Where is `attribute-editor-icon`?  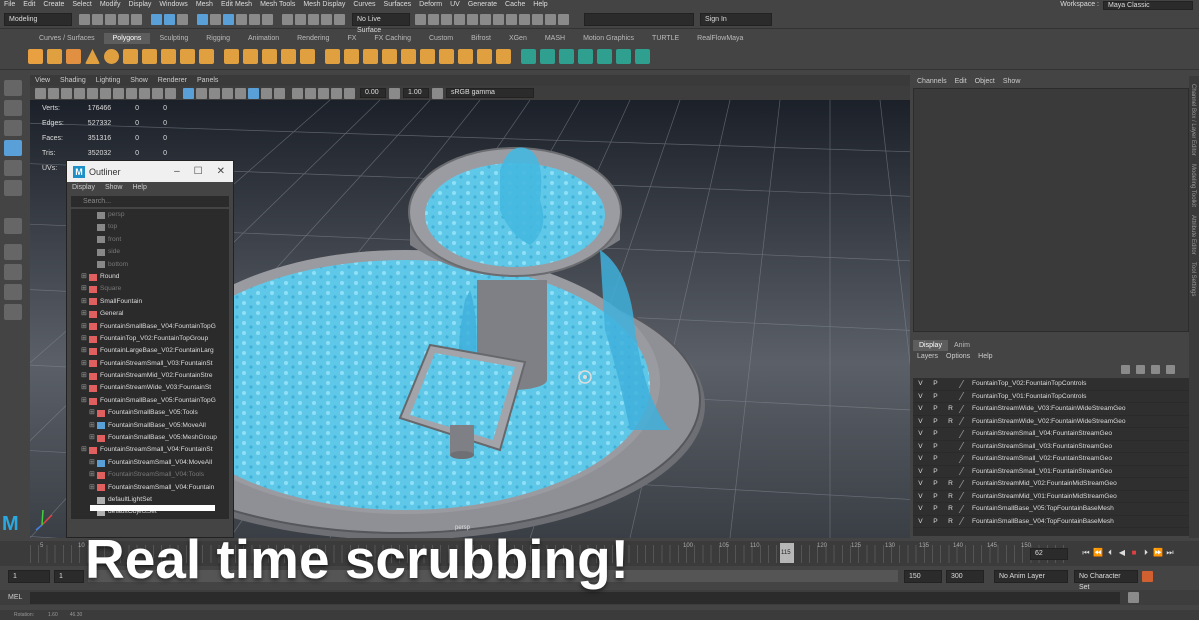 attribute-editor-icon is located at coordinates (537, 19).